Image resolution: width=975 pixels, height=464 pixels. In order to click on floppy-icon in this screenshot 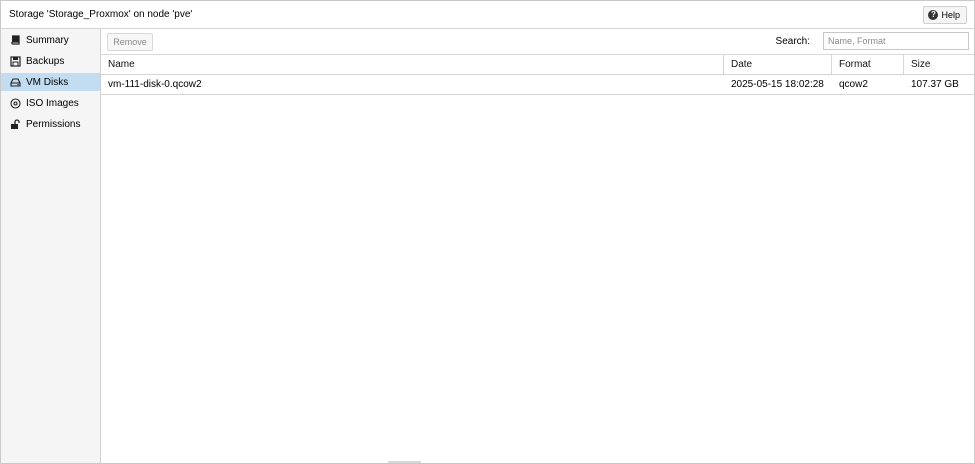, I will do `click(15, 61)`.